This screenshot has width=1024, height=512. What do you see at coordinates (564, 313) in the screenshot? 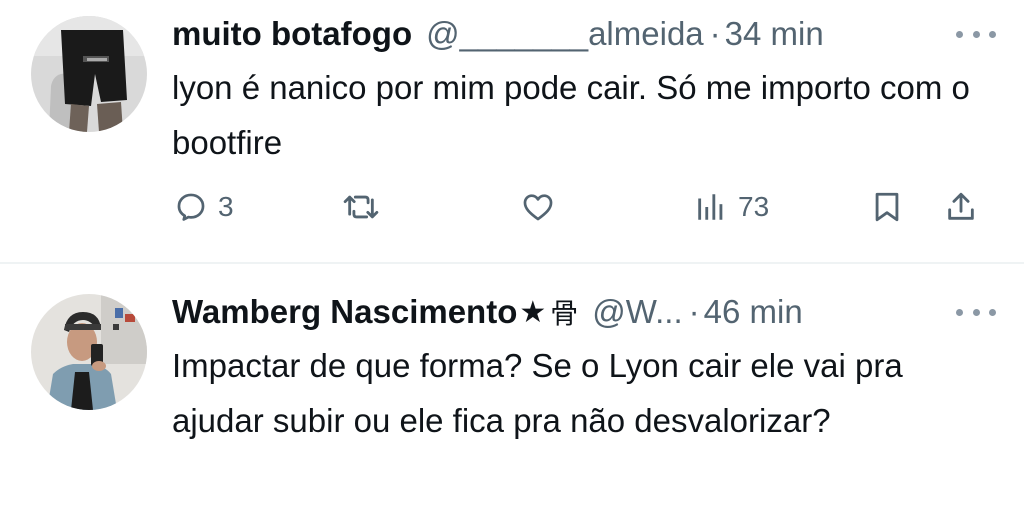
I see `name-glyph: ⾻` at bounding box center [564, 313].